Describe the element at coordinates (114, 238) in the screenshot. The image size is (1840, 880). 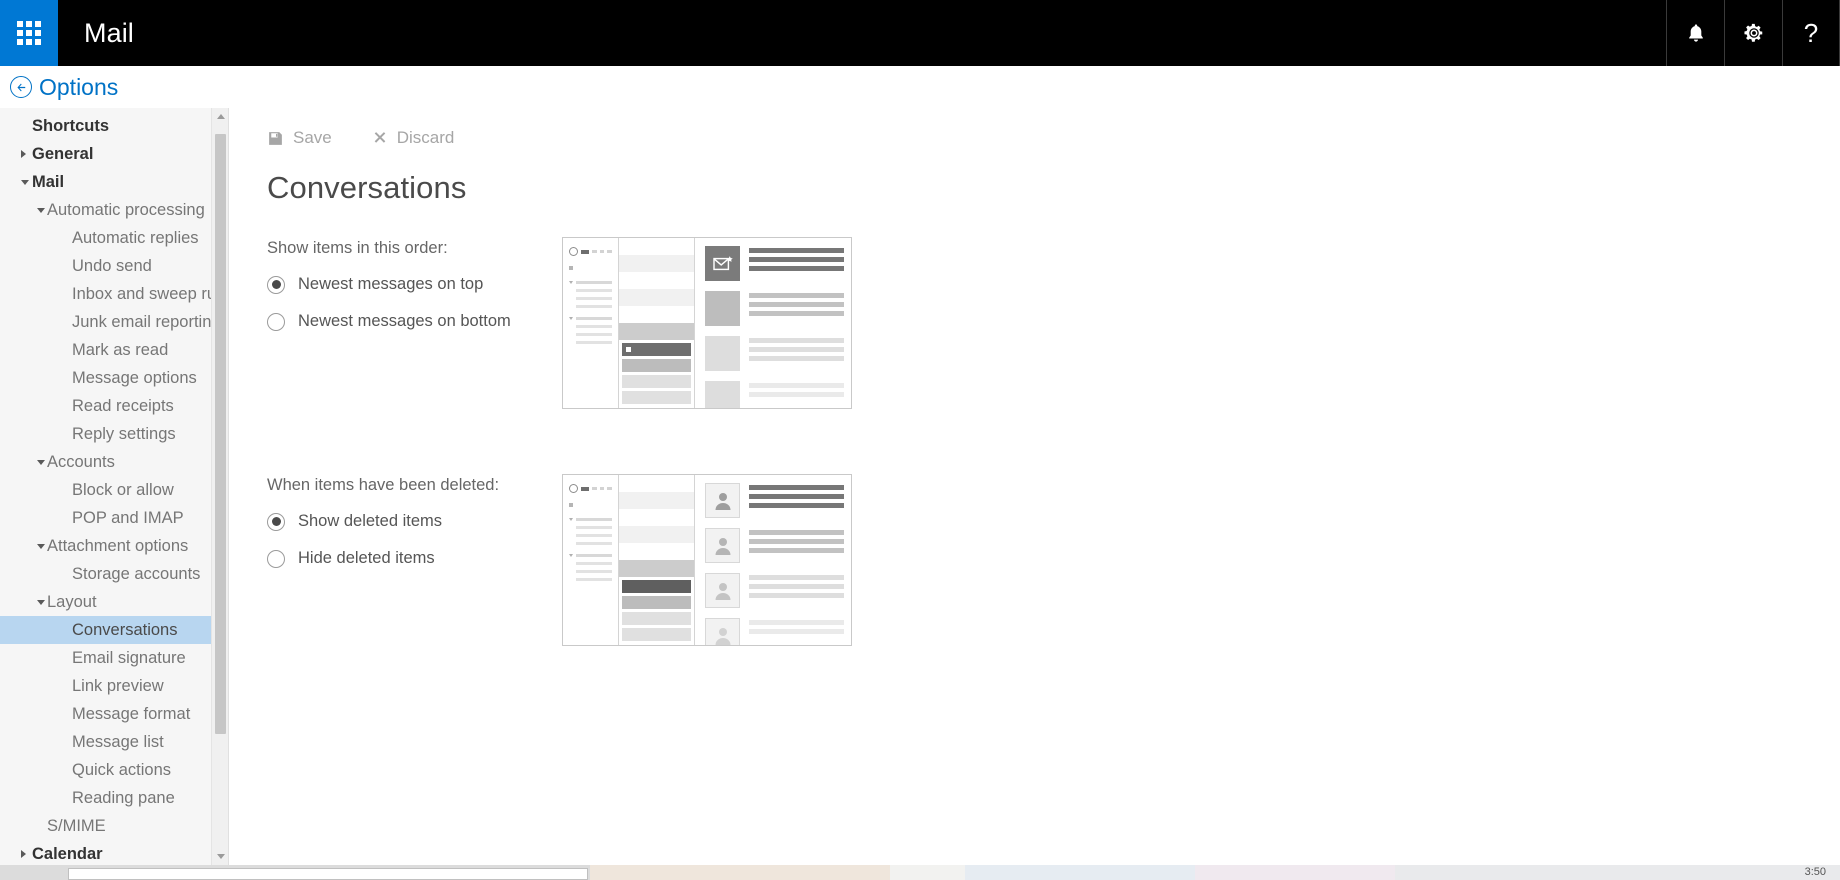
I see `sidebar-item-automatic-replies: Automatic replies` at that location.